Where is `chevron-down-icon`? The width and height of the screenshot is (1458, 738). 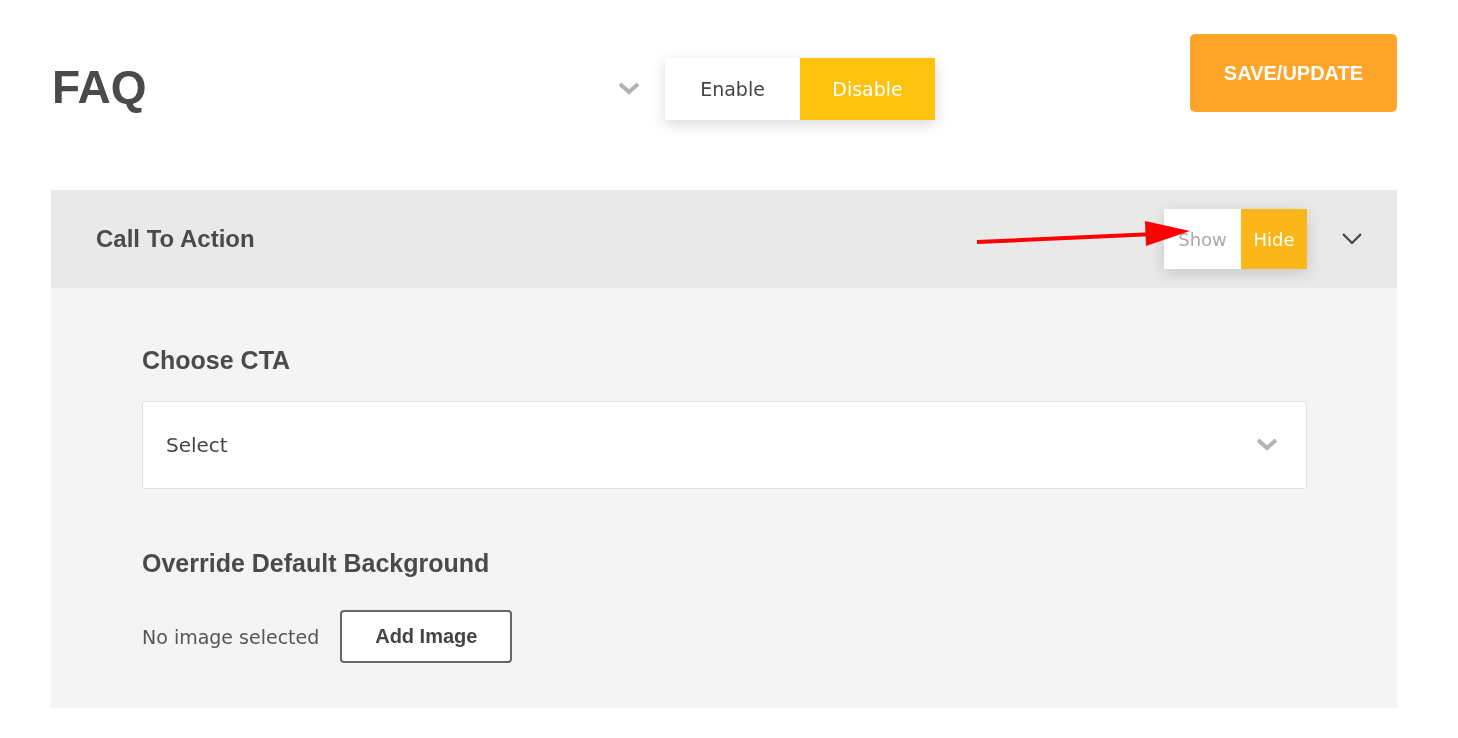 chevron-down-icon is located at coordinates (1267, 445).